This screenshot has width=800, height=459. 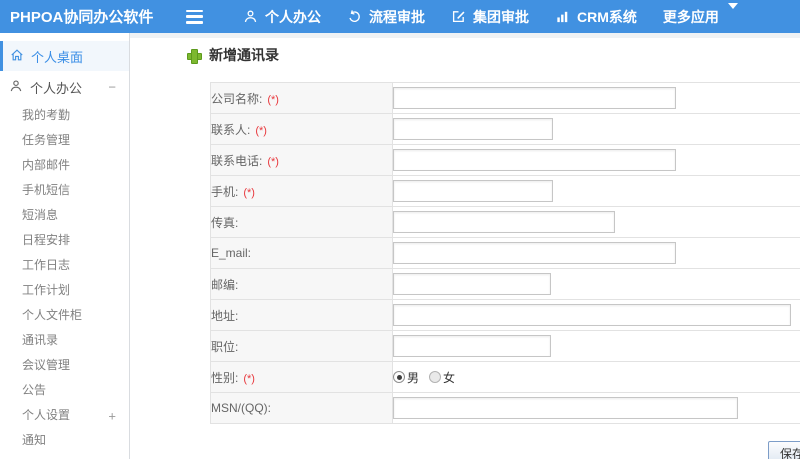 I want to click on sidebar-item-internal-mail: 内部邮件, so click(x=64, y=165).